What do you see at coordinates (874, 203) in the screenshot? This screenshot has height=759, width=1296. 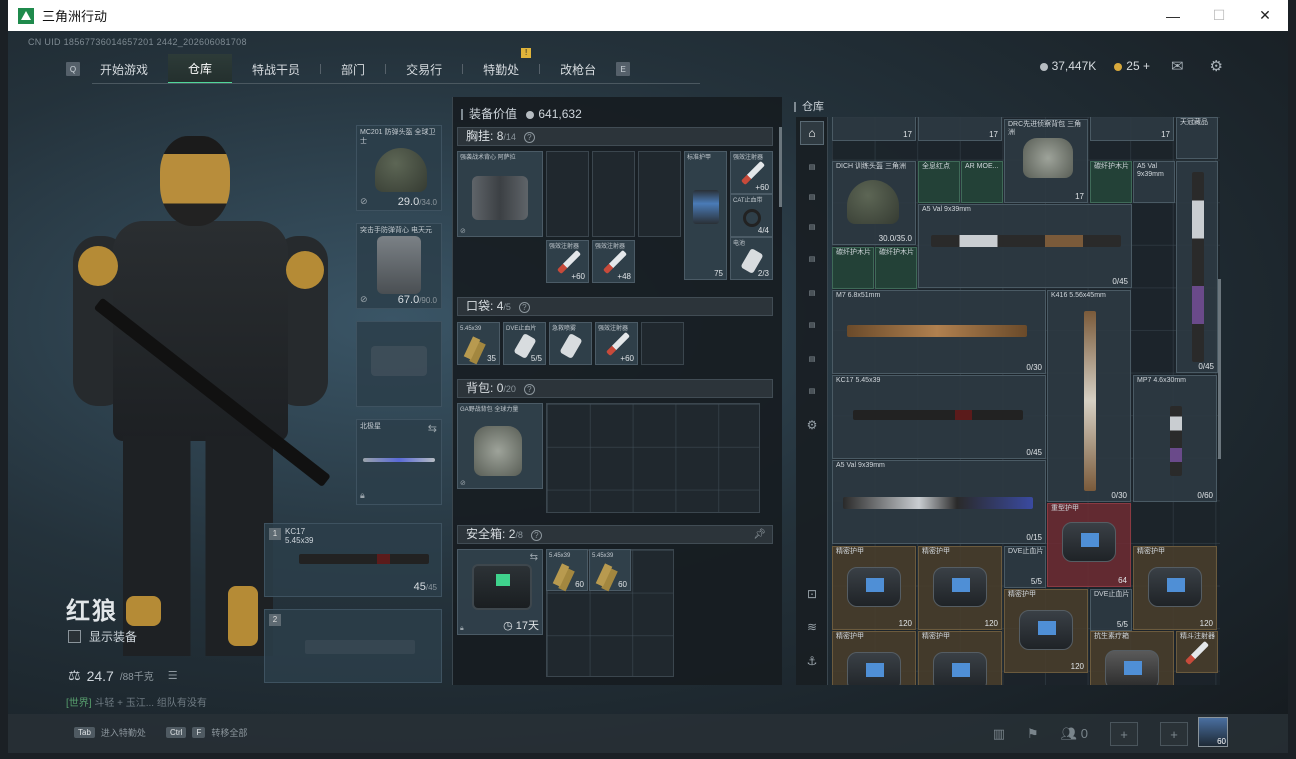 I see `storage-helmet: DICH 训练头盔 三角洲 30.0/35.0` at bounding box center [874, 203].